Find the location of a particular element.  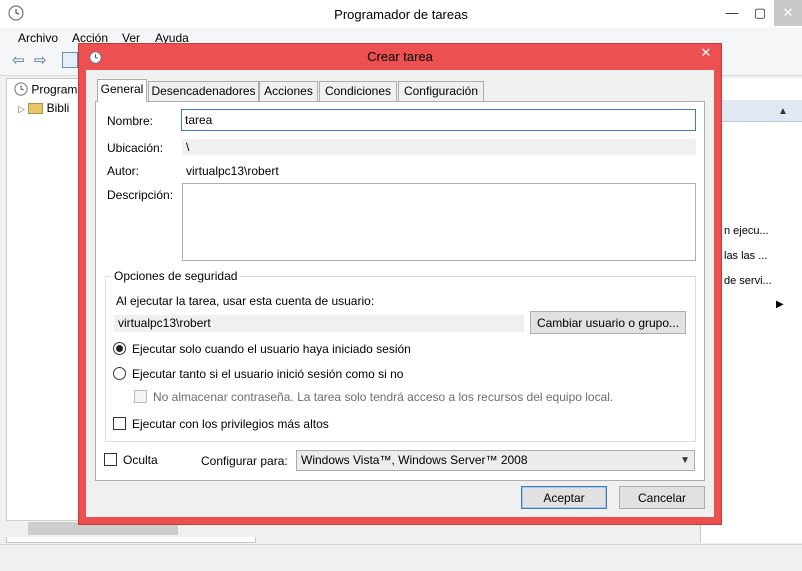

tree-item-label: Bibli is located at coordinates (58, 108).